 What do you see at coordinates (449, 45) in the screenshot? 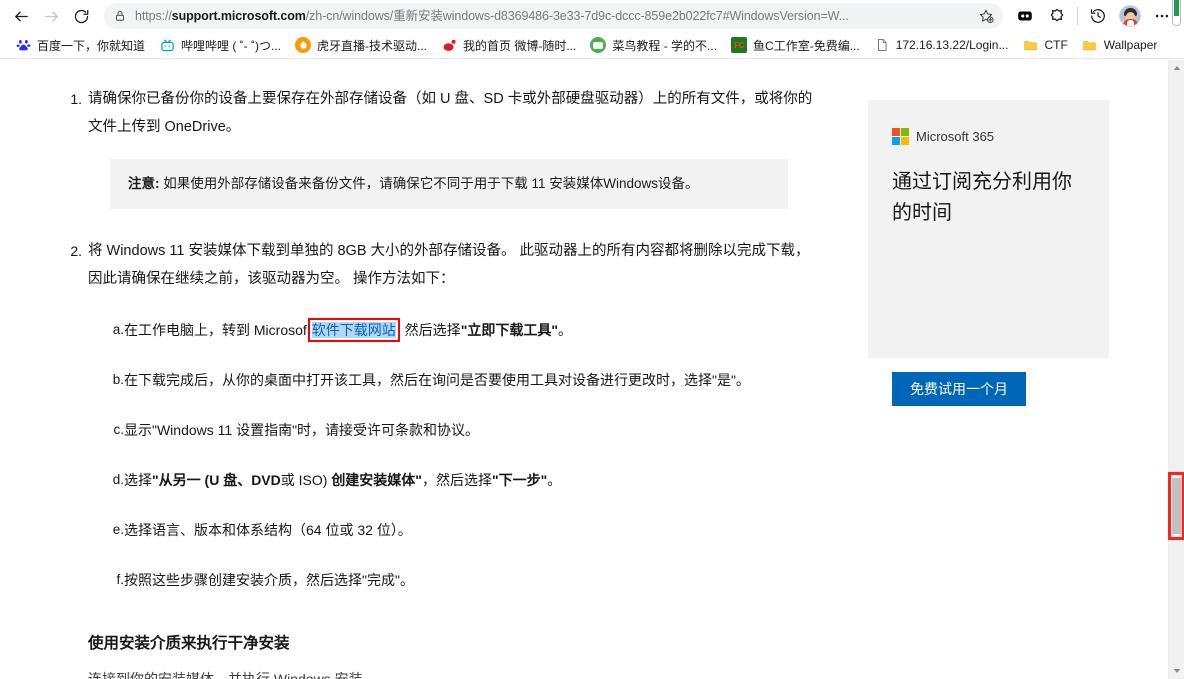
I see `weibo-icon` at bounding box center [449, 45].